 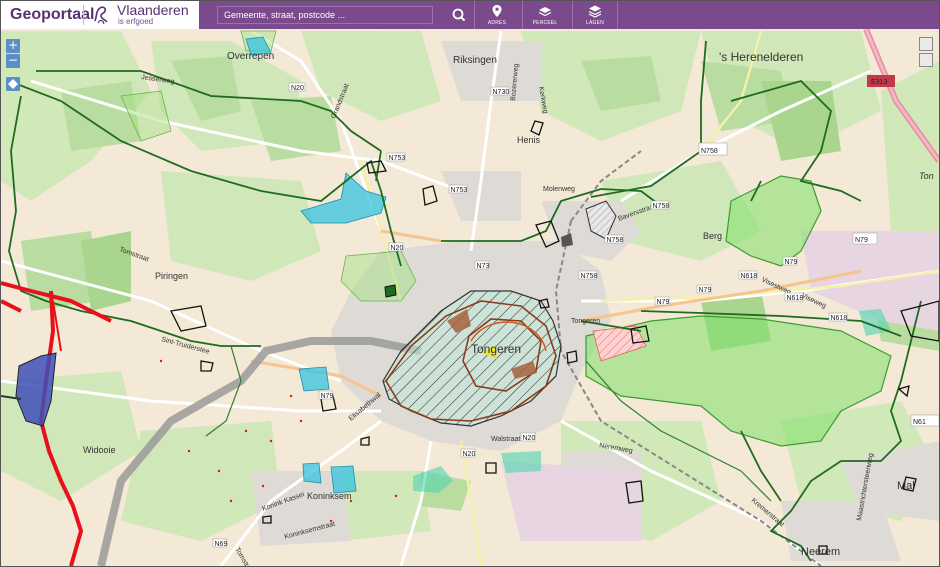 I want to click on search-icon, so click(x=459, y=15).